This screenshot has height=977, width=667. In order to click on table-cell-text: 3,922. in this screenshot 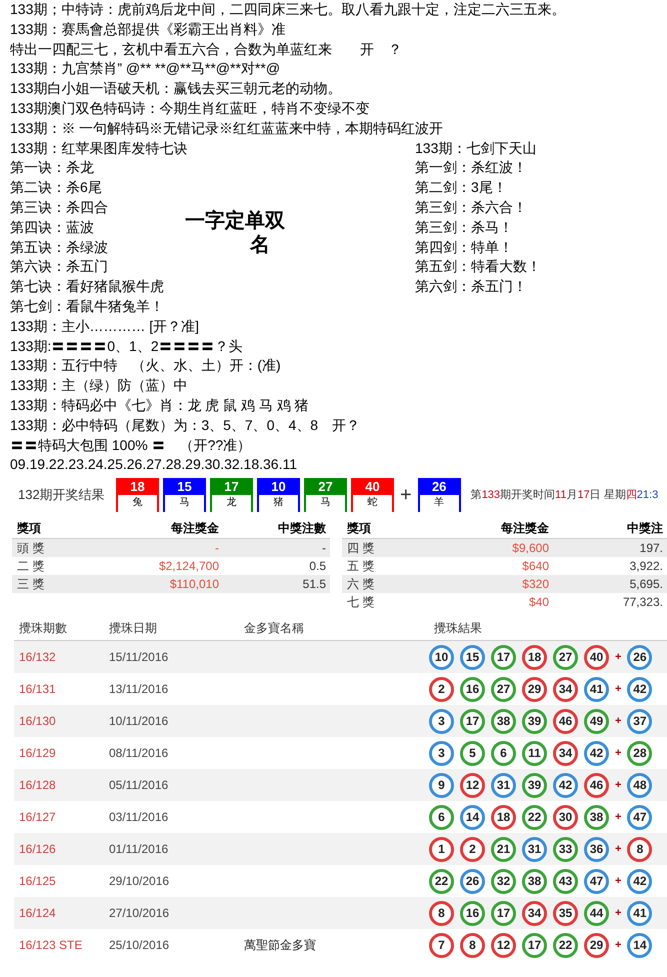, I will do `click(646, 567)`.